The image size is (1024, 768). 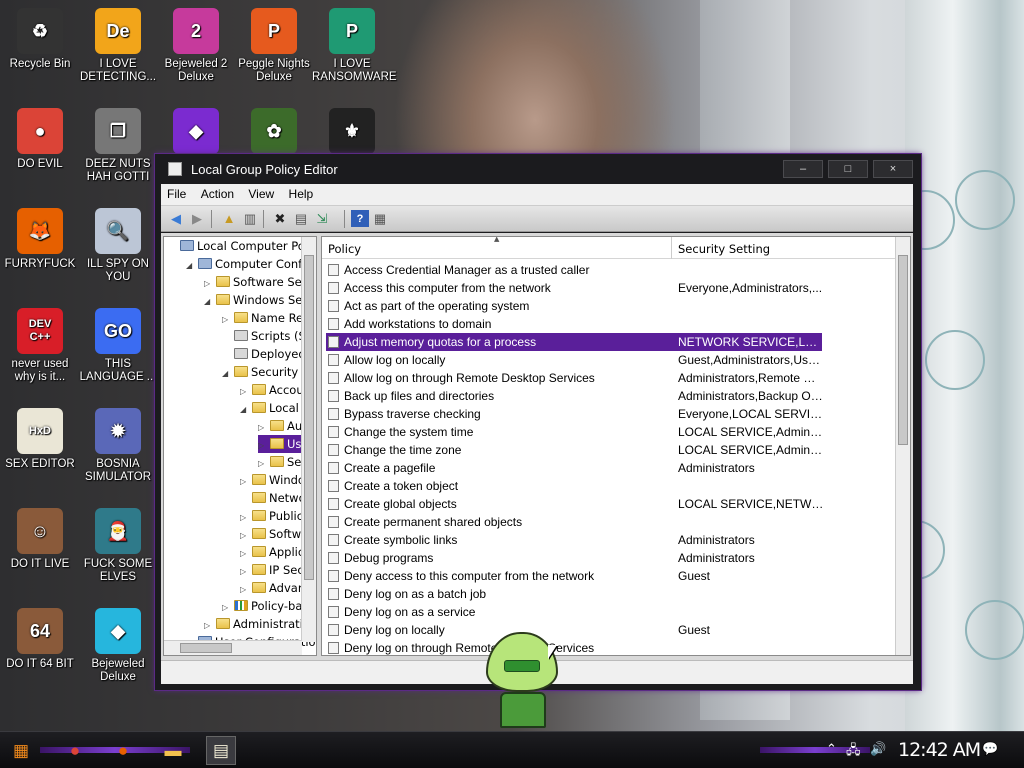 I want to click on policy-row: Deny log on locally Guest, so click(x=574, y=630).